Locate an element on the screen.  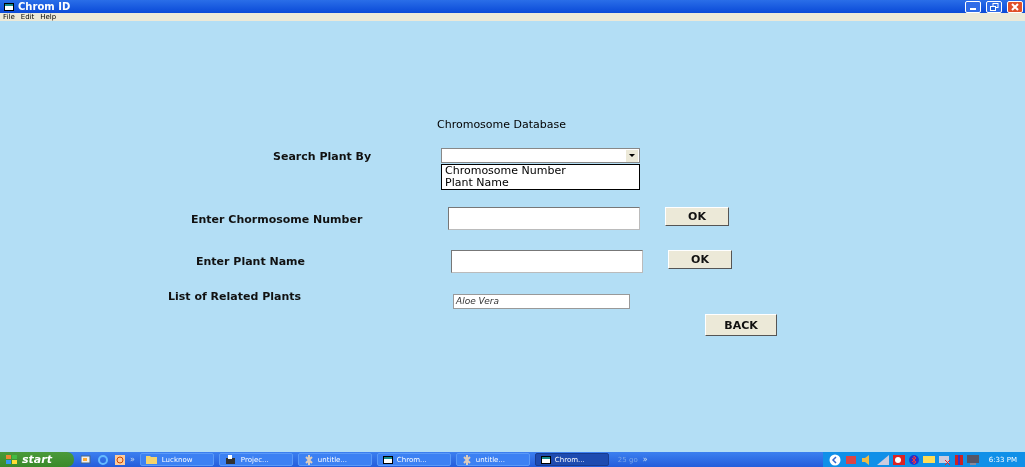
restore-button is located at coordinates (994, 6).